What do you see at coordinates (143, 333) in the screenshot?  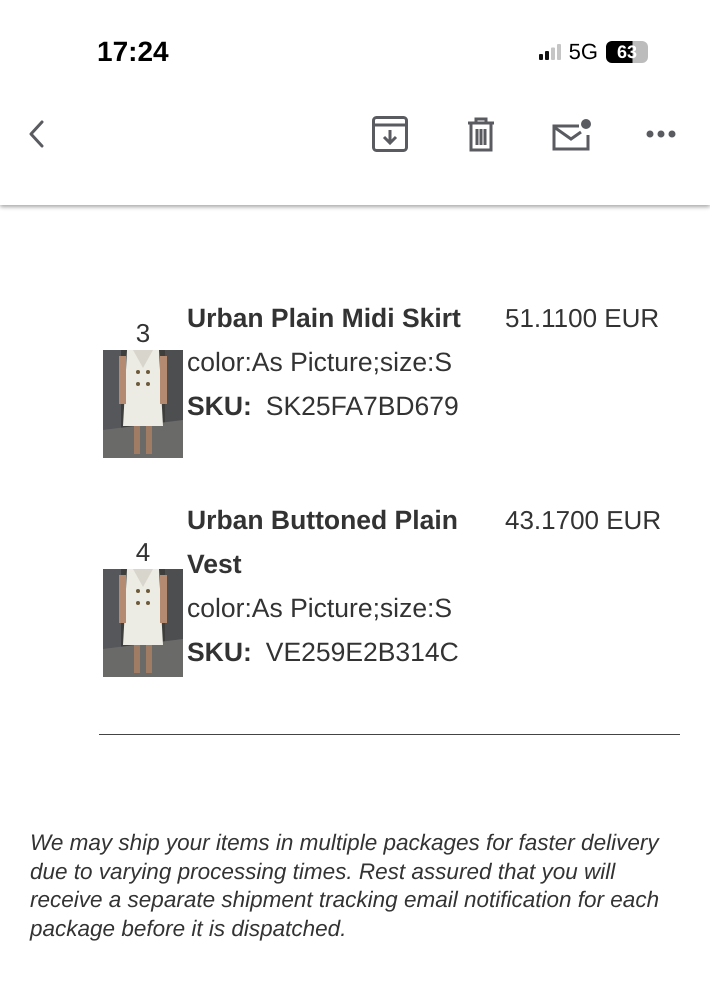 I see `item-number: 3` at bounding box center [143, 333].